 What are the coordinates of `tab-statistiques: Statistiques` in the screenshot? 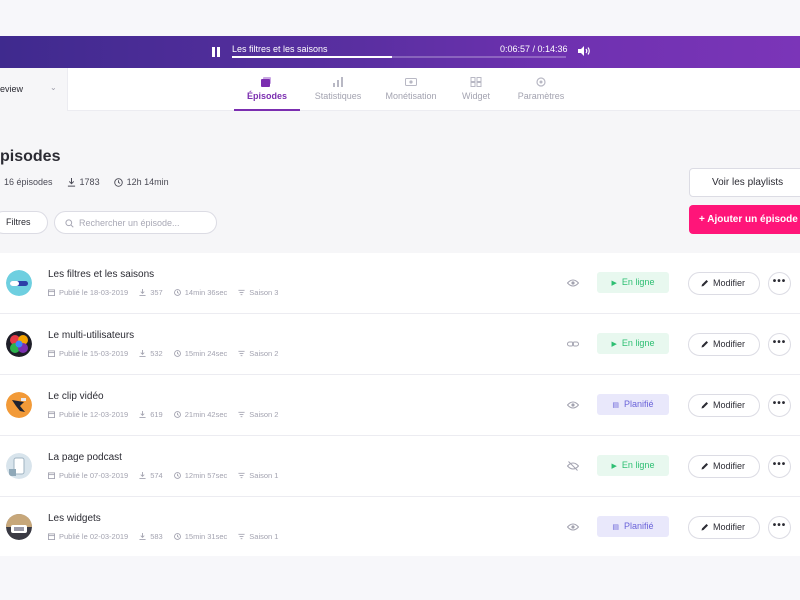 It's located at (338, 89).